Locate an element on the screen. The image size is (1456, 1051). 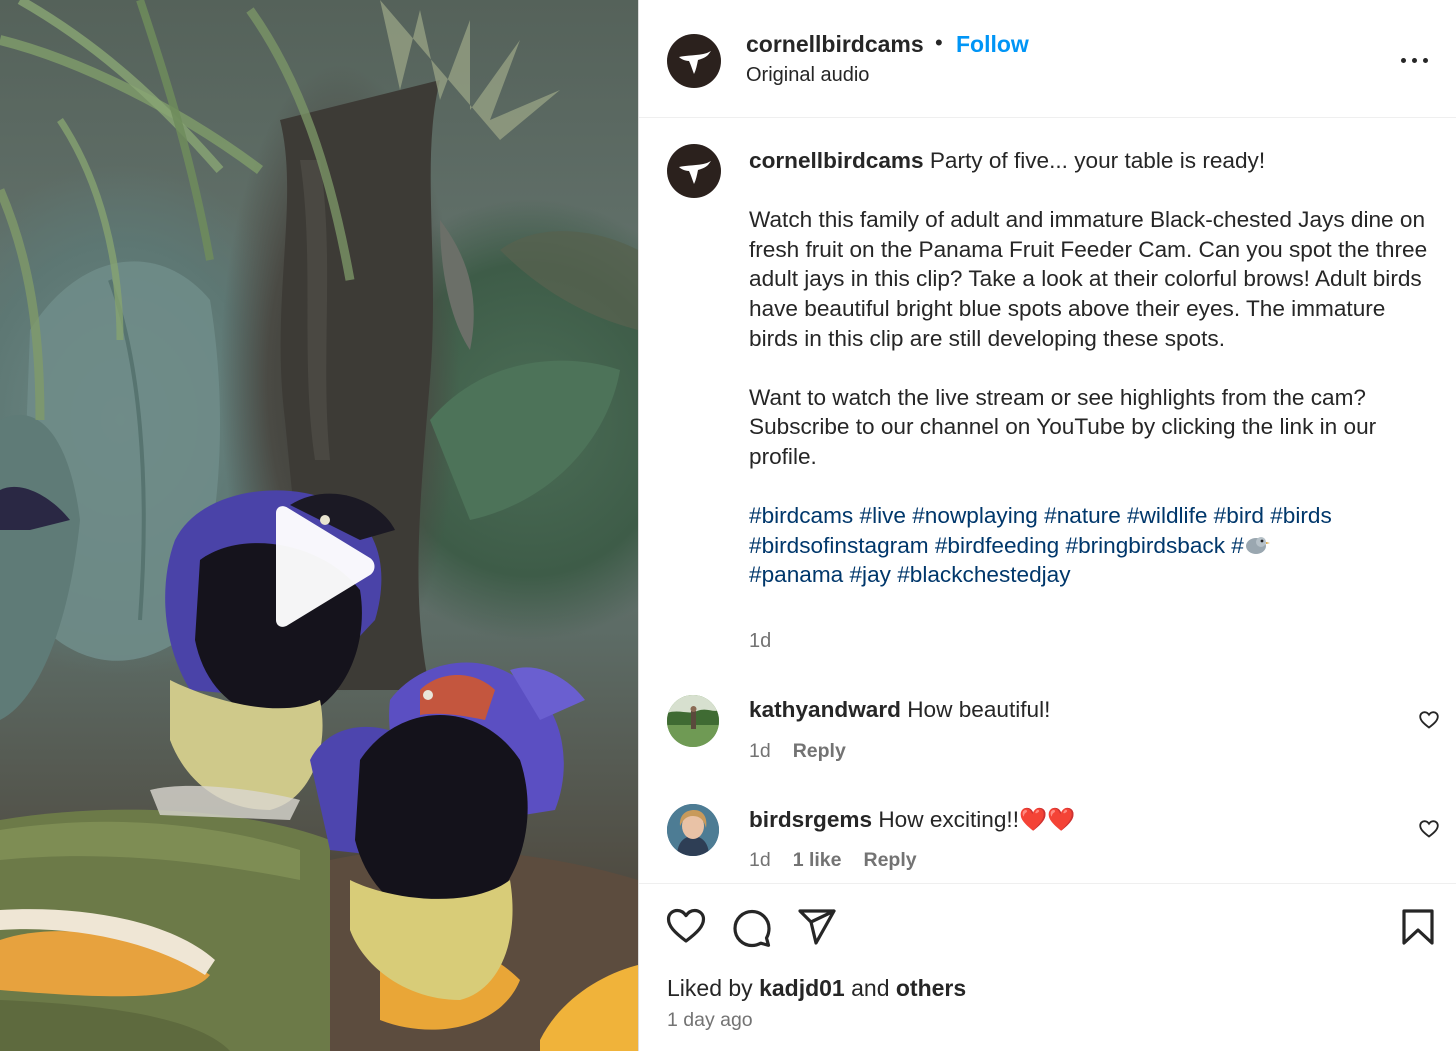
comment-username: birdsrgems is located at coordinates (810, 819).